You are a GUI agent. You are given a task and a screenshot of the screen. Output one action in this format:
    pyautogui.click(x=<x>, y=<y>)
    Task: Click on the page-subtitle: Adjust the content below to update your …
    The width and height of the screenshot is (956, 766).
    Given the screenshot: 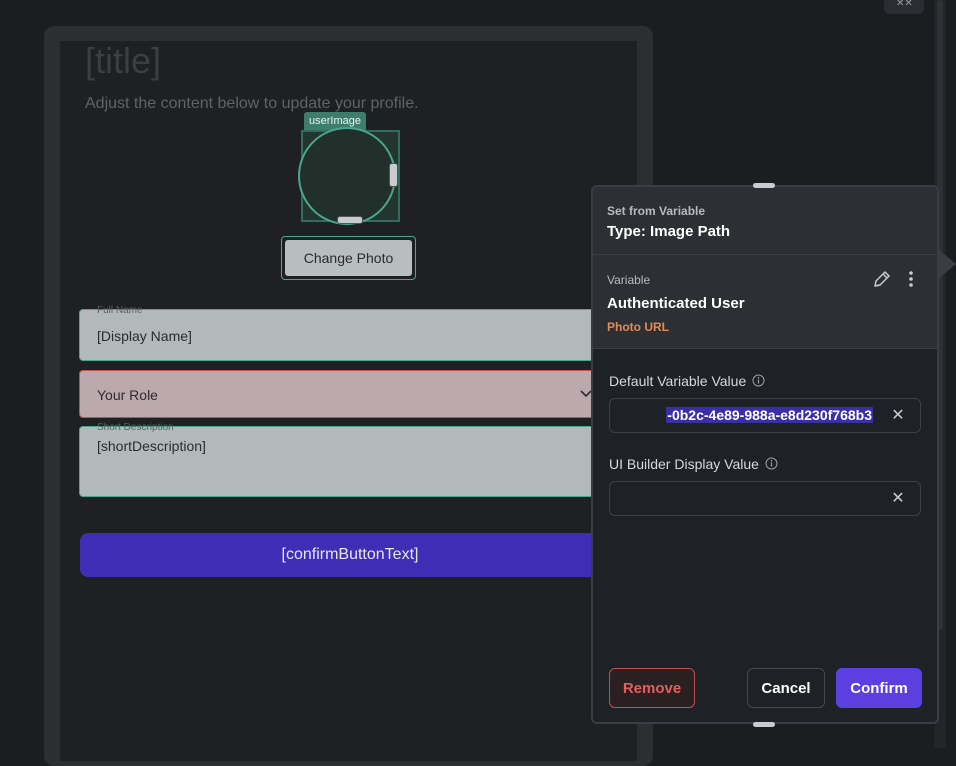 What is the action you would take?
    pyautogui.click(x=252, y=104)
    